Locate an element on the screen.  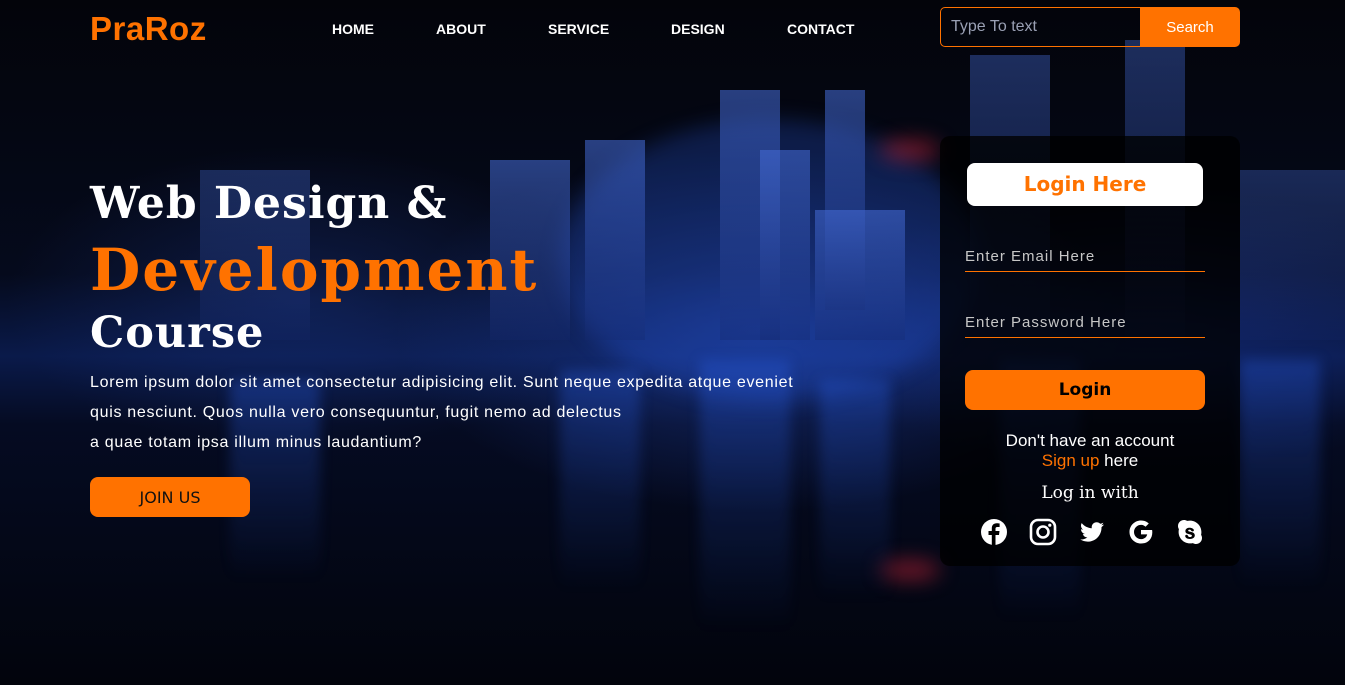
nav-item-home: HOME is located at coordinates (353, 29).